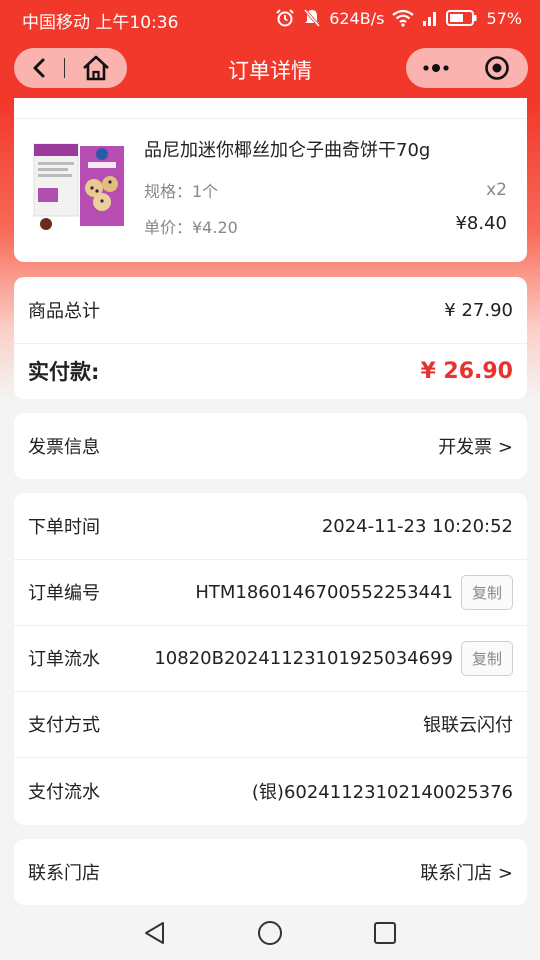 The width and height of the screenshot is (540, 960). I want to click on pay-flow-value: (银)60241123102140025376, so click(382, 792).